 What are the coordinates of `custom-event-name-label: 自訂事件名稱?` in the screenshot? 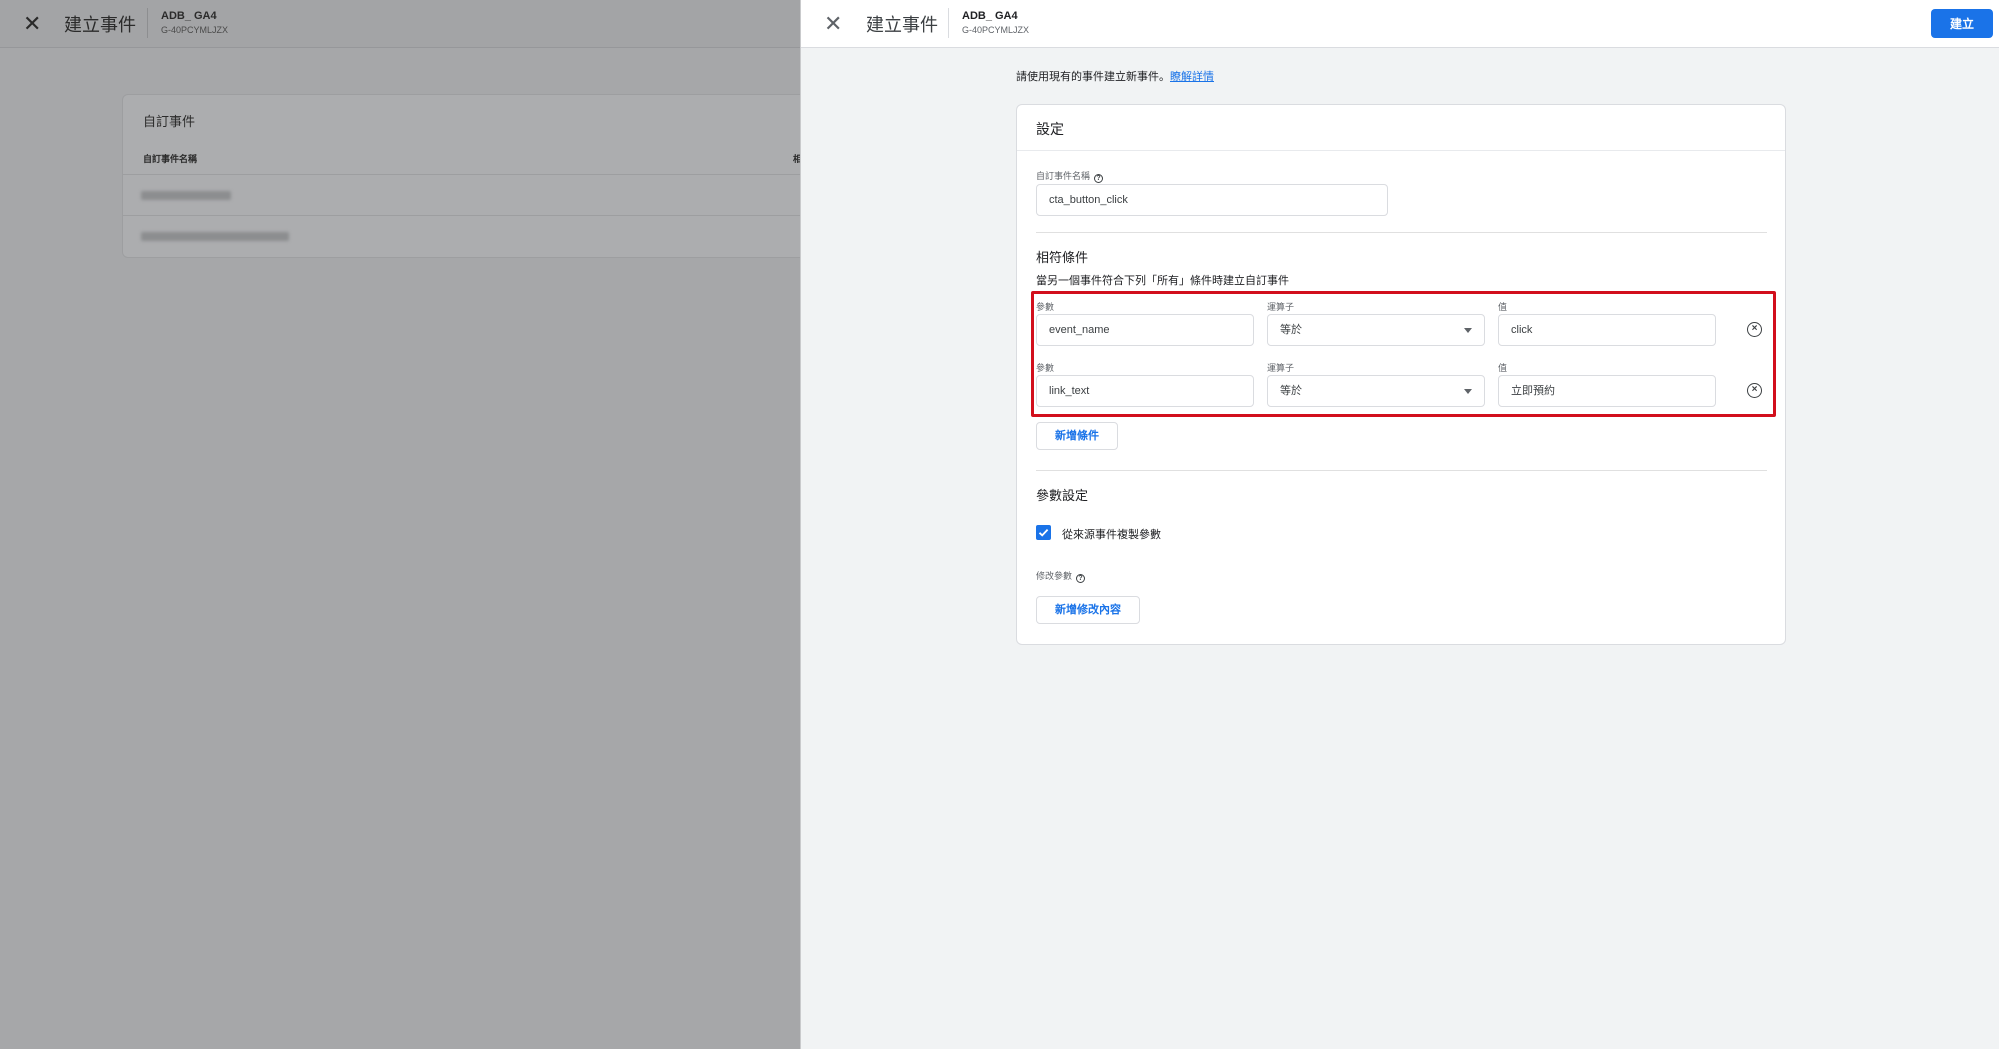 It's located at (1070, 176).